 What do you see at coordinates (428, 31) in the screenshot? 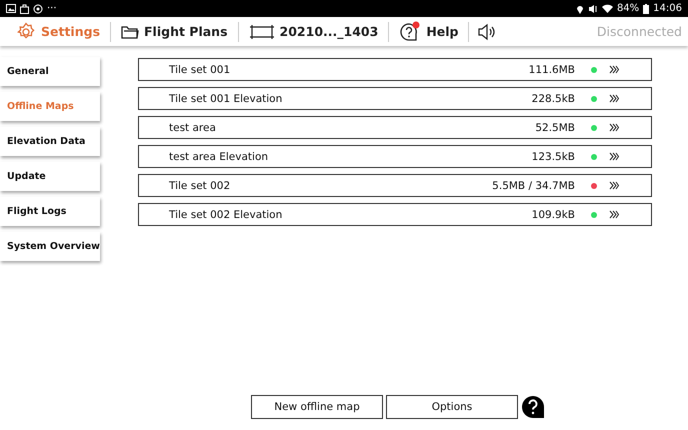
I see `toolbar-tab: Help` at bounding box center [428, 31].